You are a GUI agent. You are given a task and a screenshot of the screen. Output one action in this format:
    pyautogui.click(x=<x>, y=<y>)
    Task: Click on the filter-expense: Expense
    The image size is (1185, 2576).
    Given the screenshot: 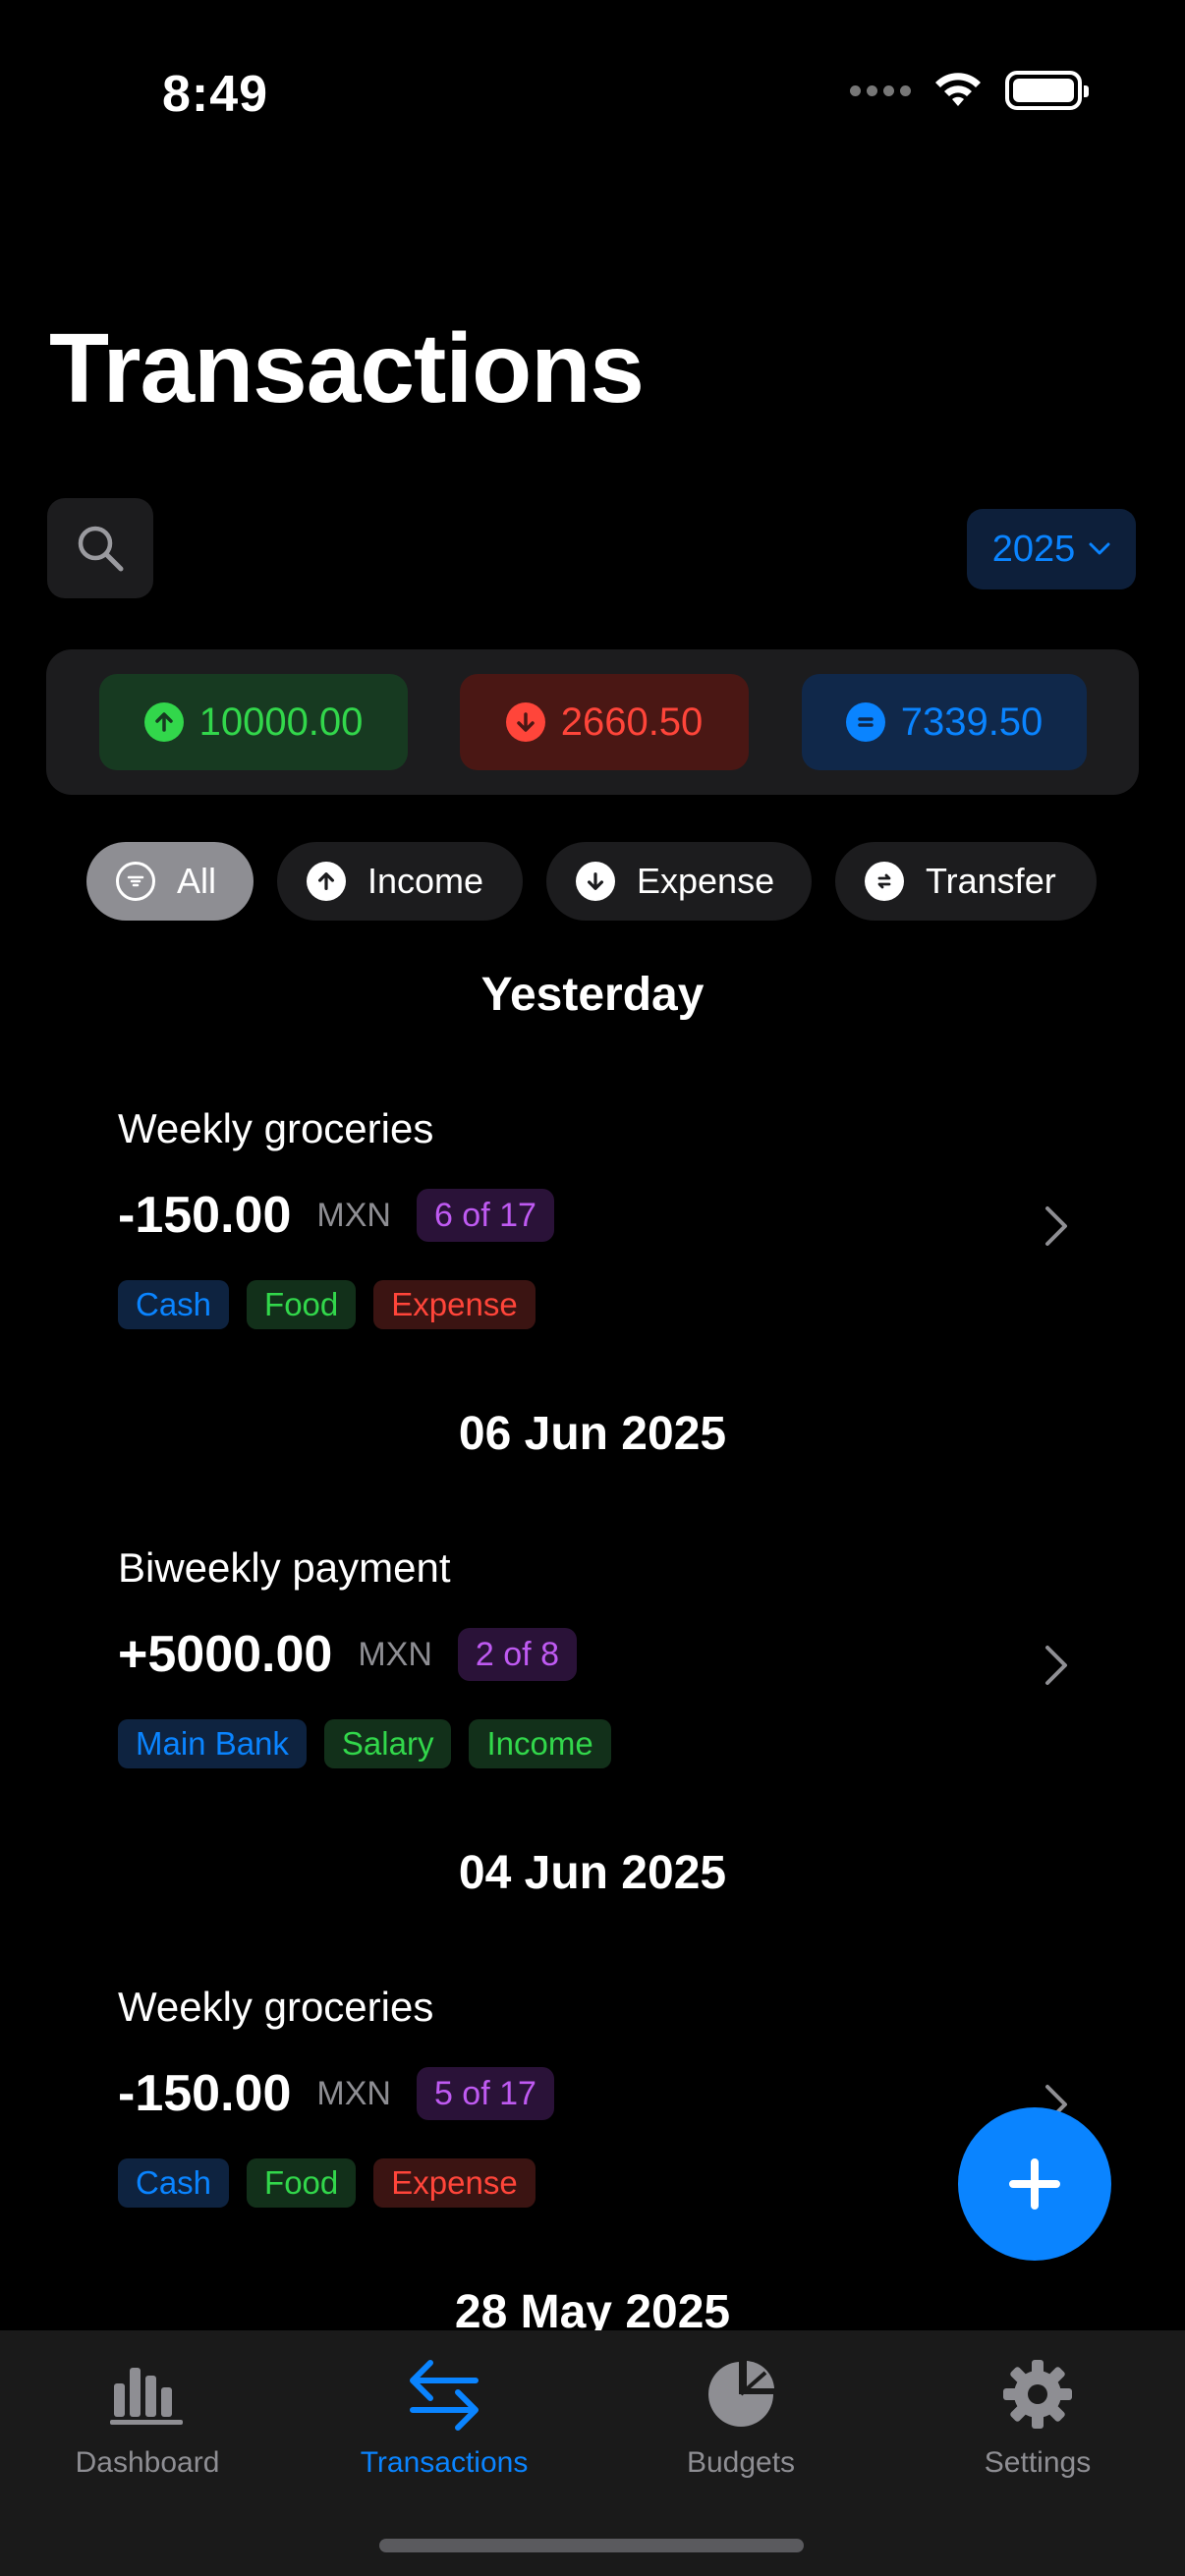 What is the action you would take?
    pyautogui.click(x=679, y=881)
    